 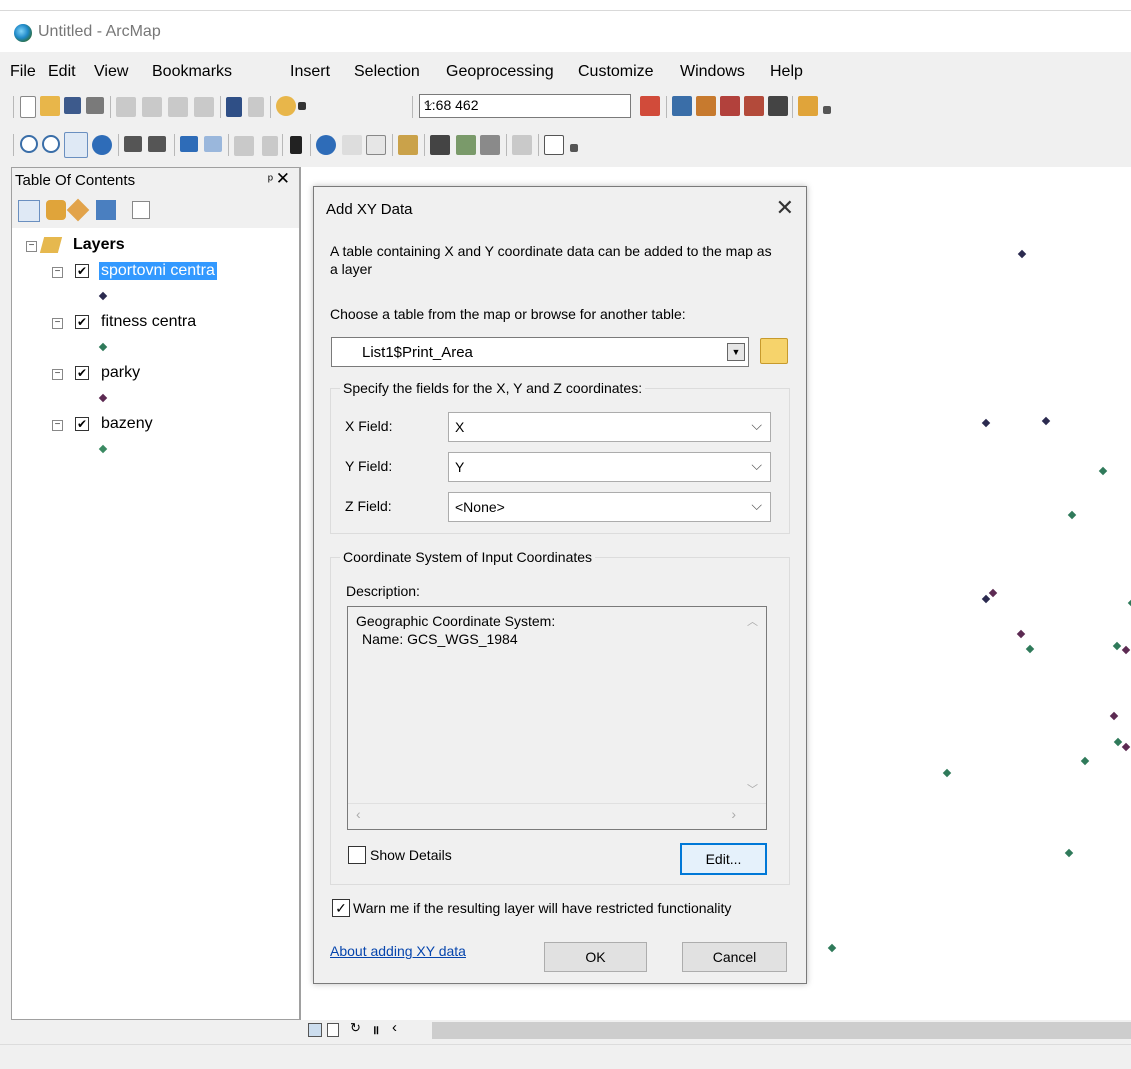 What do you see at coordinates (213, 144) in the screenshot?
I see `forward-extent-icon` at bounding box center [213, 144].